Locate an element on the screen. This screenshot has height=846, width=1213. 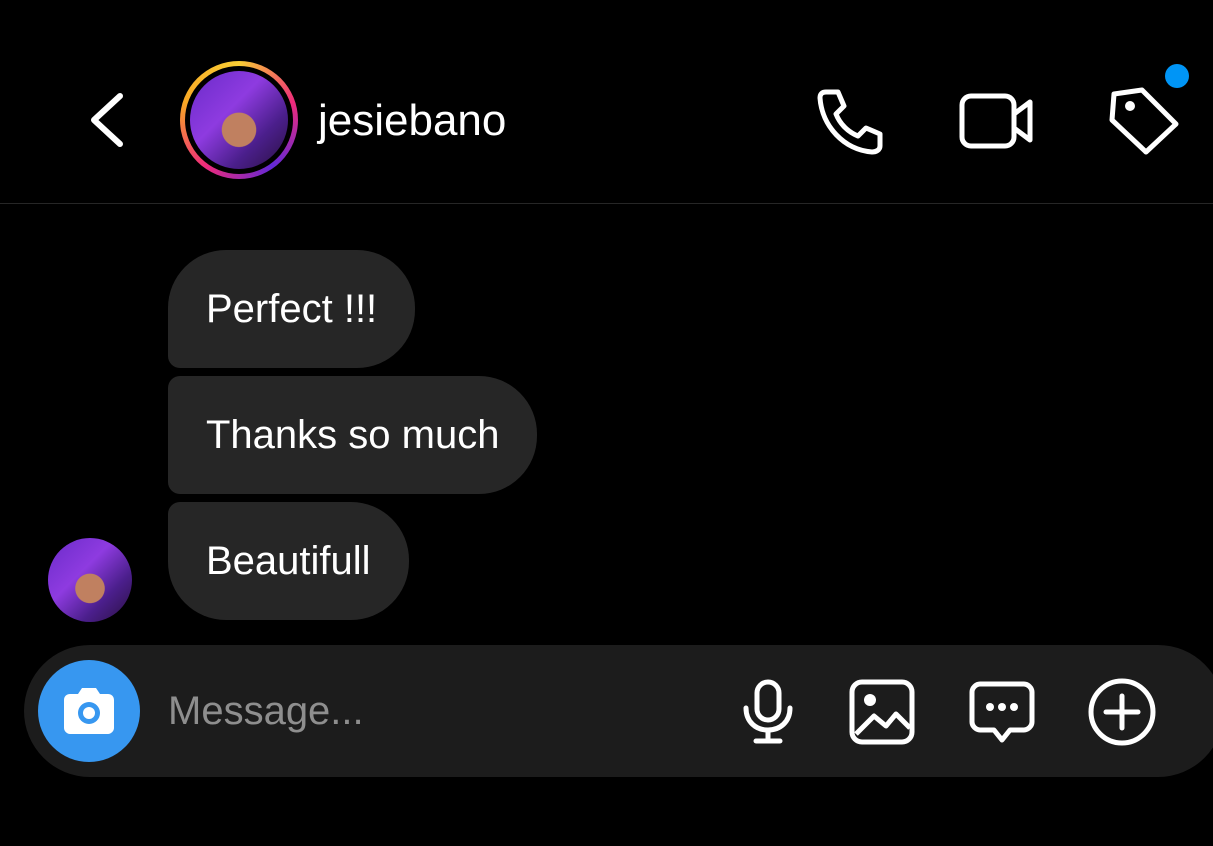
camera-button is located at coordinates (89, 711).